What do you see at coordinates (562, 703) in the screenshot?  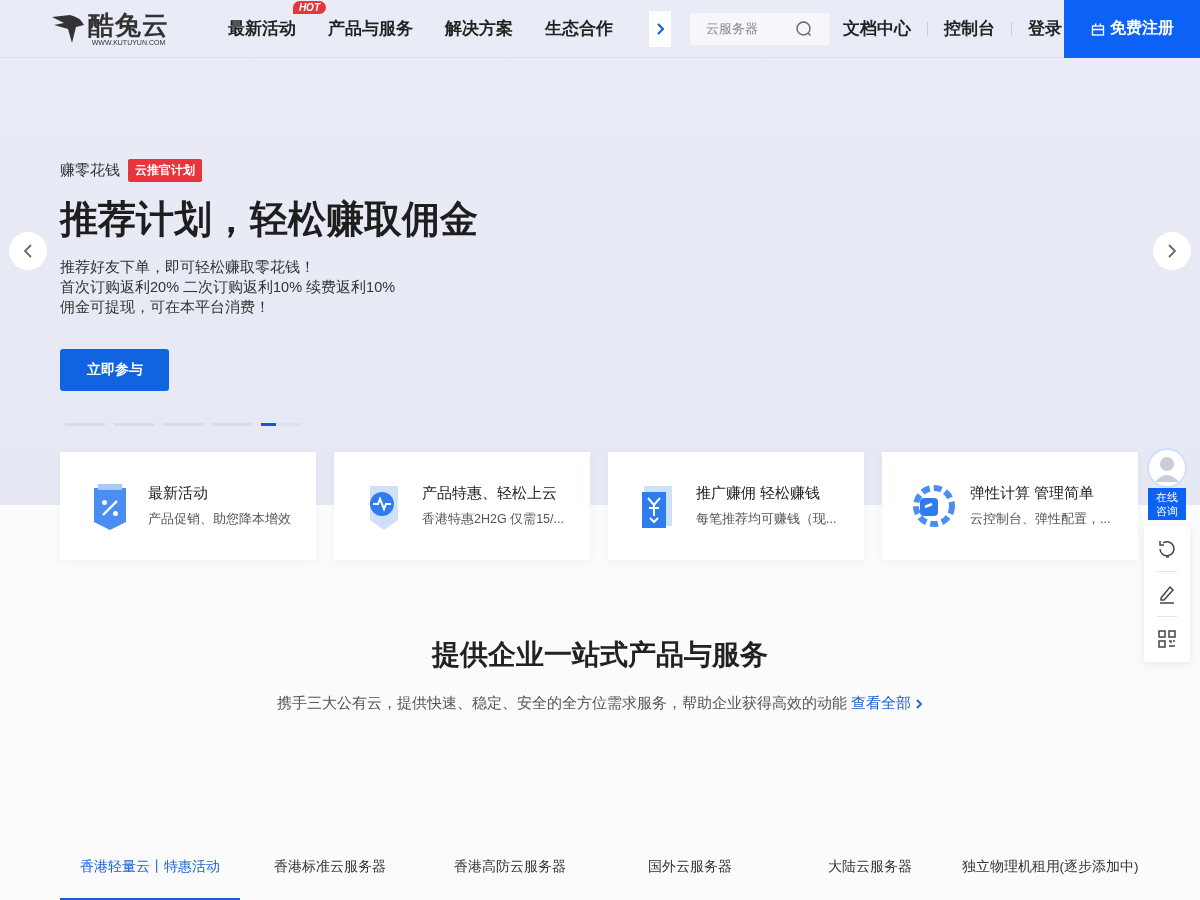 I see `section-subtitle: 携手三大公有云，提供快速、稳定、安全的全方位需求服务，帮助企业获得高效的动能` at bounding box center [562, 703].